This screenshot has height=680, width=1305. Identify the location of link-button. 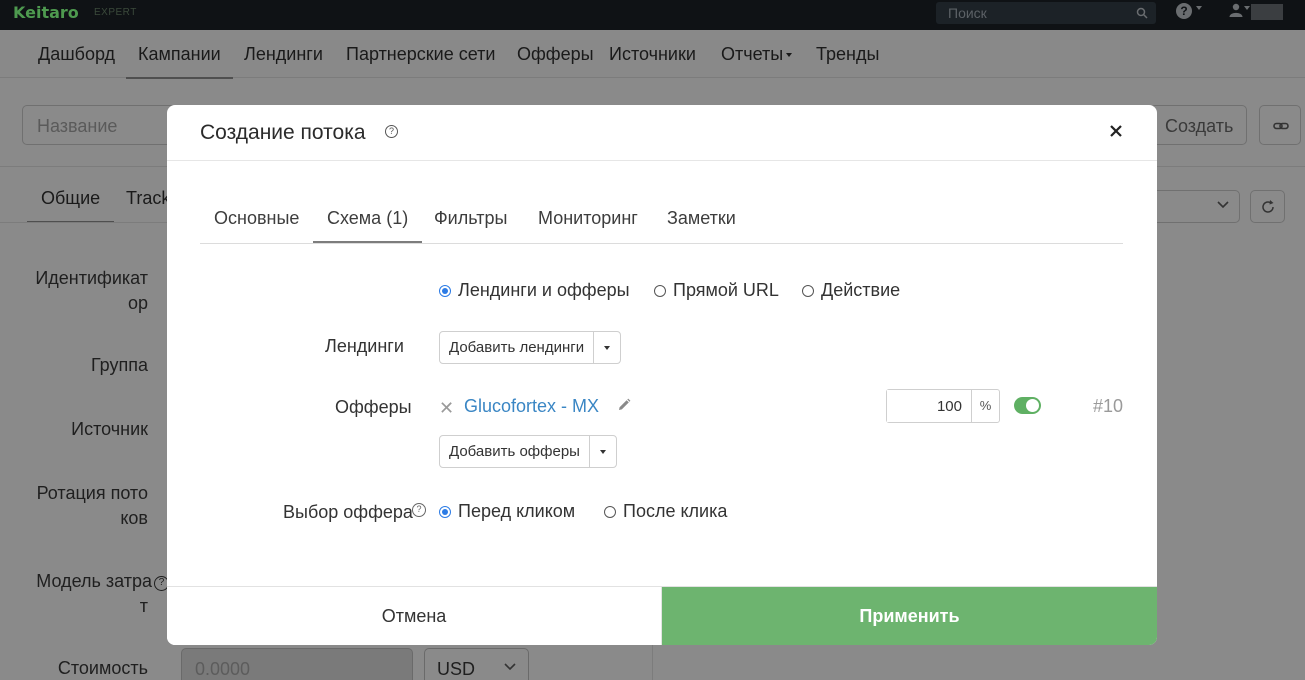
(1280, 125).